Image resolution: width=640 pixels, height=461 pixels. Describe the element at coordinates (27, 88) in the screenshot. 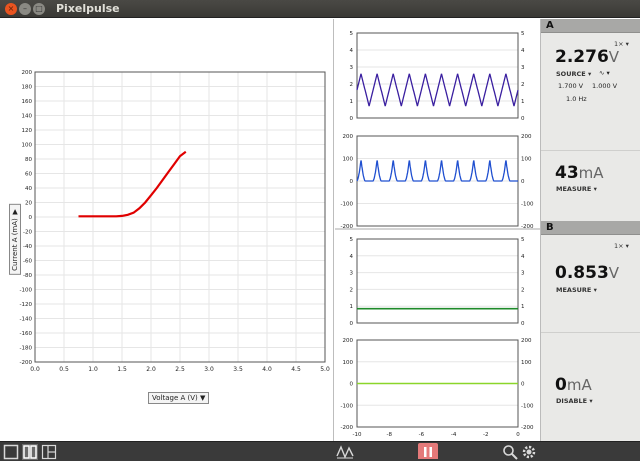

I see `y-tick-label: 180` at that location.